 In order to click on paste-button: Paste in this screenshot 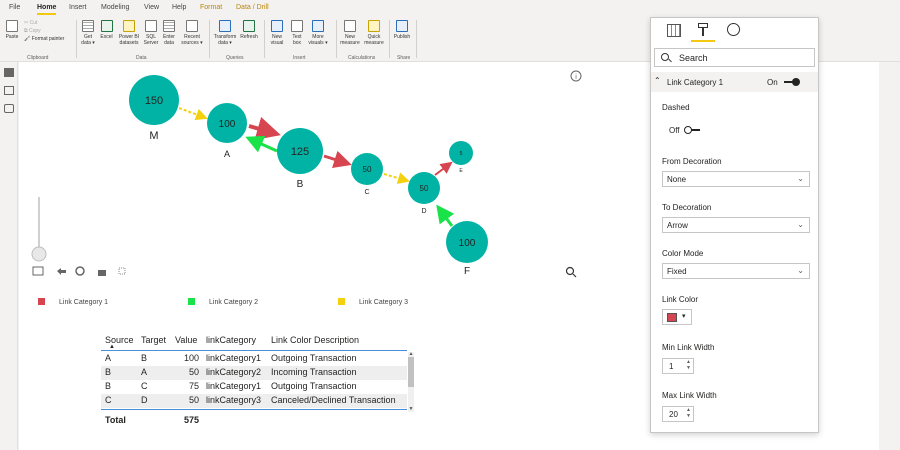, I will do `click(12, 30)`.